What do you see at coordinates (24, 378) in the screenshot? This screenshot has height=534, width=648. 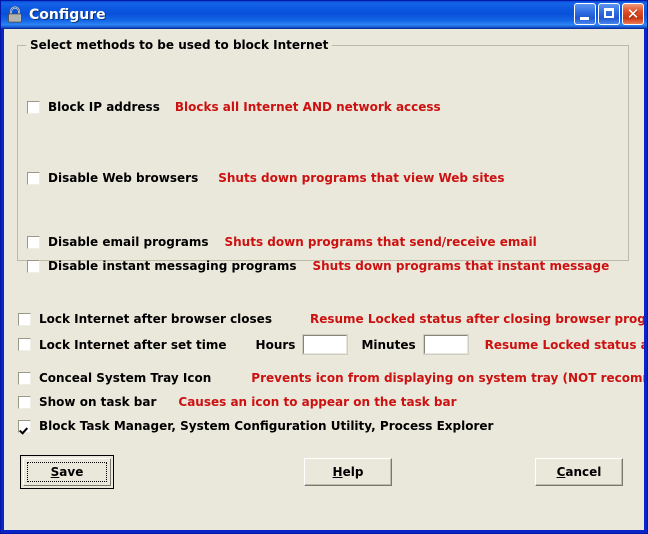 I see `checkbox-conceal-system-tray-icon` at bounding box center [24, 378].